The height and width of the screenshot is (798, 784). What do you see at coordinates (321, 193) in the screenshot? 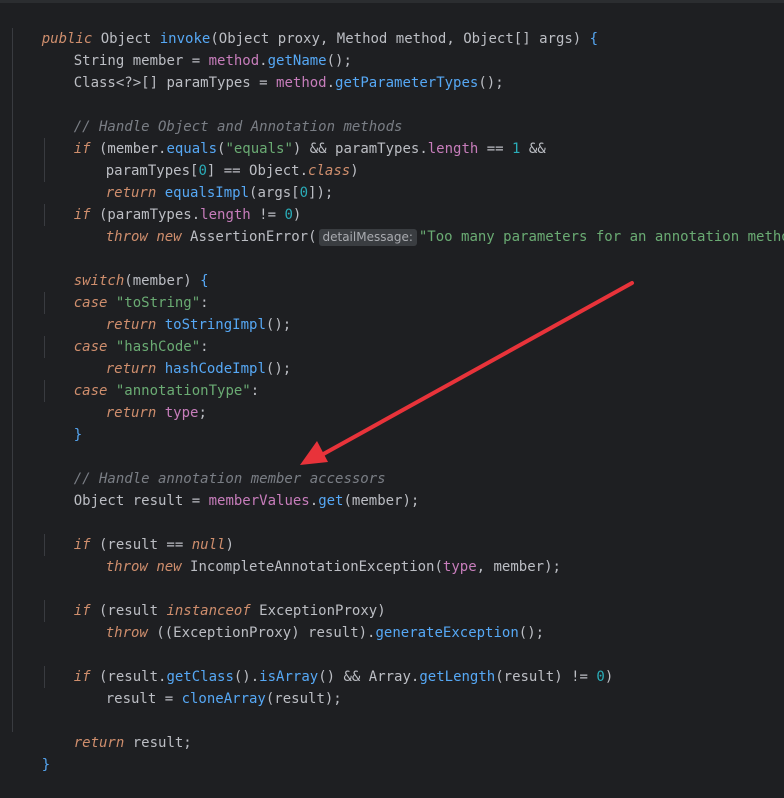
I see `code-token: ]);` at bounding box center [321, 193].